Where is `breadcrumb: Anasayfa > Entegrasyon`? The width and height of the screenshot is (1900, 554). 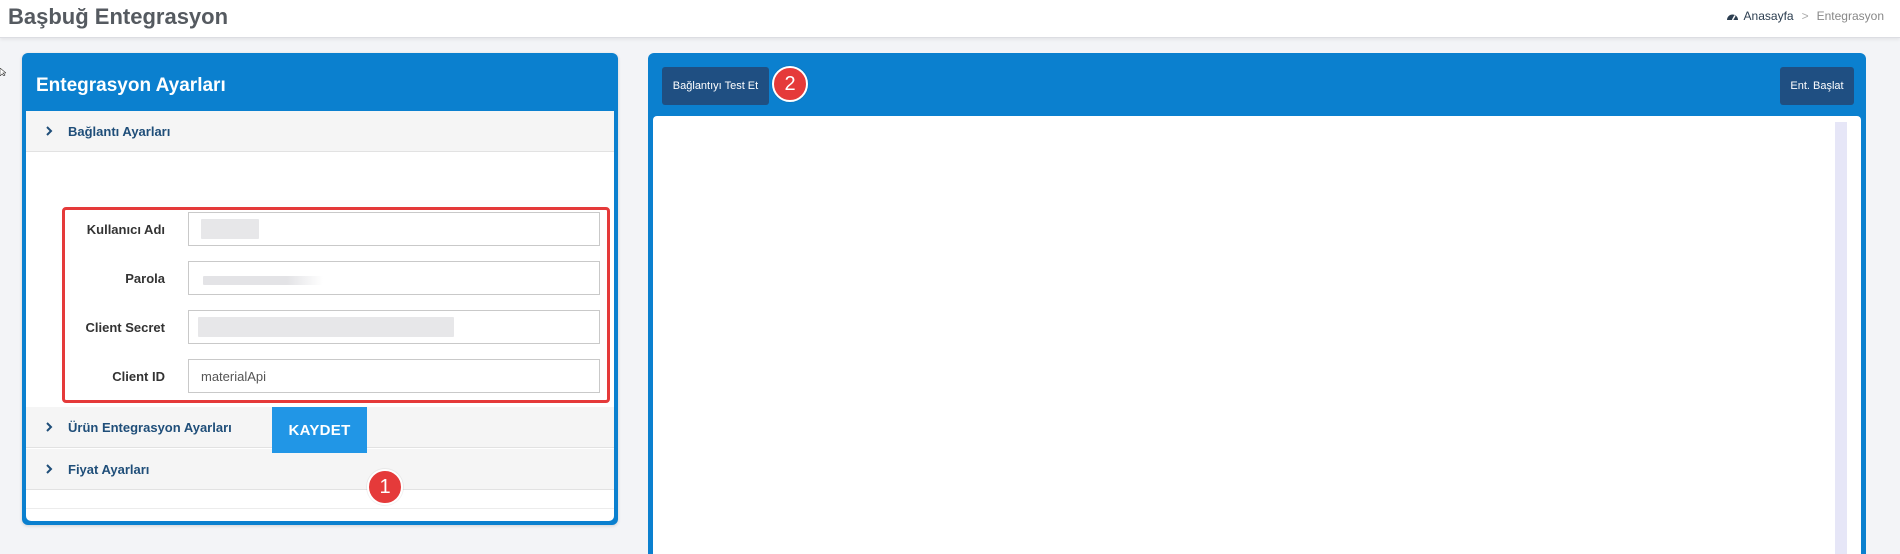 breadcrumb: Anasayfa > Entegrasyon is located at coordinates (1805, 16).